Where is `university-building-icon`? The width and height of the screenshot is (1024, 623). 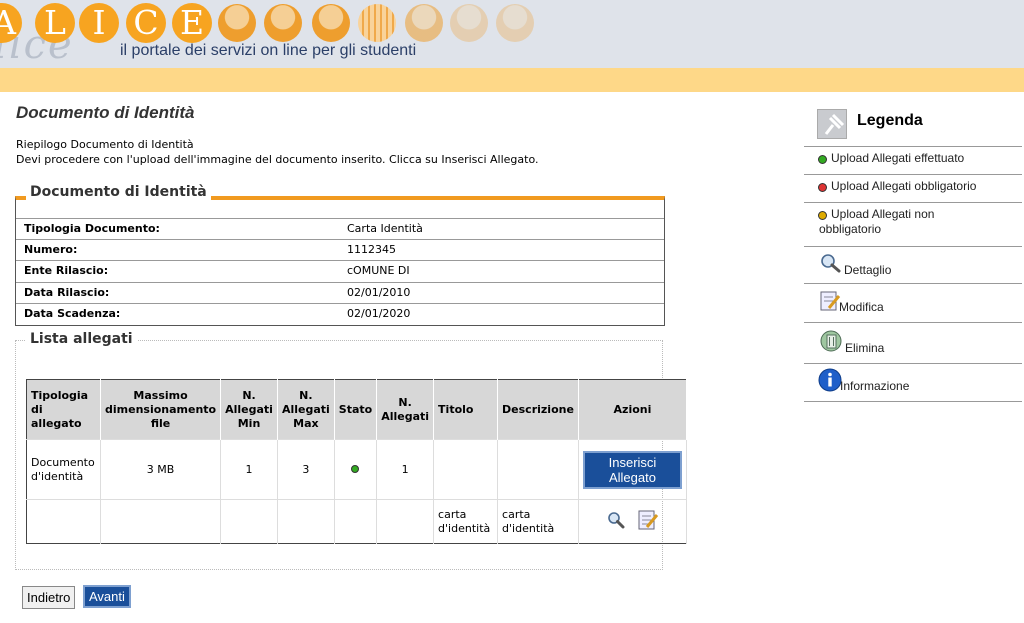 university-building-icon is located at coordinates (377, 23).